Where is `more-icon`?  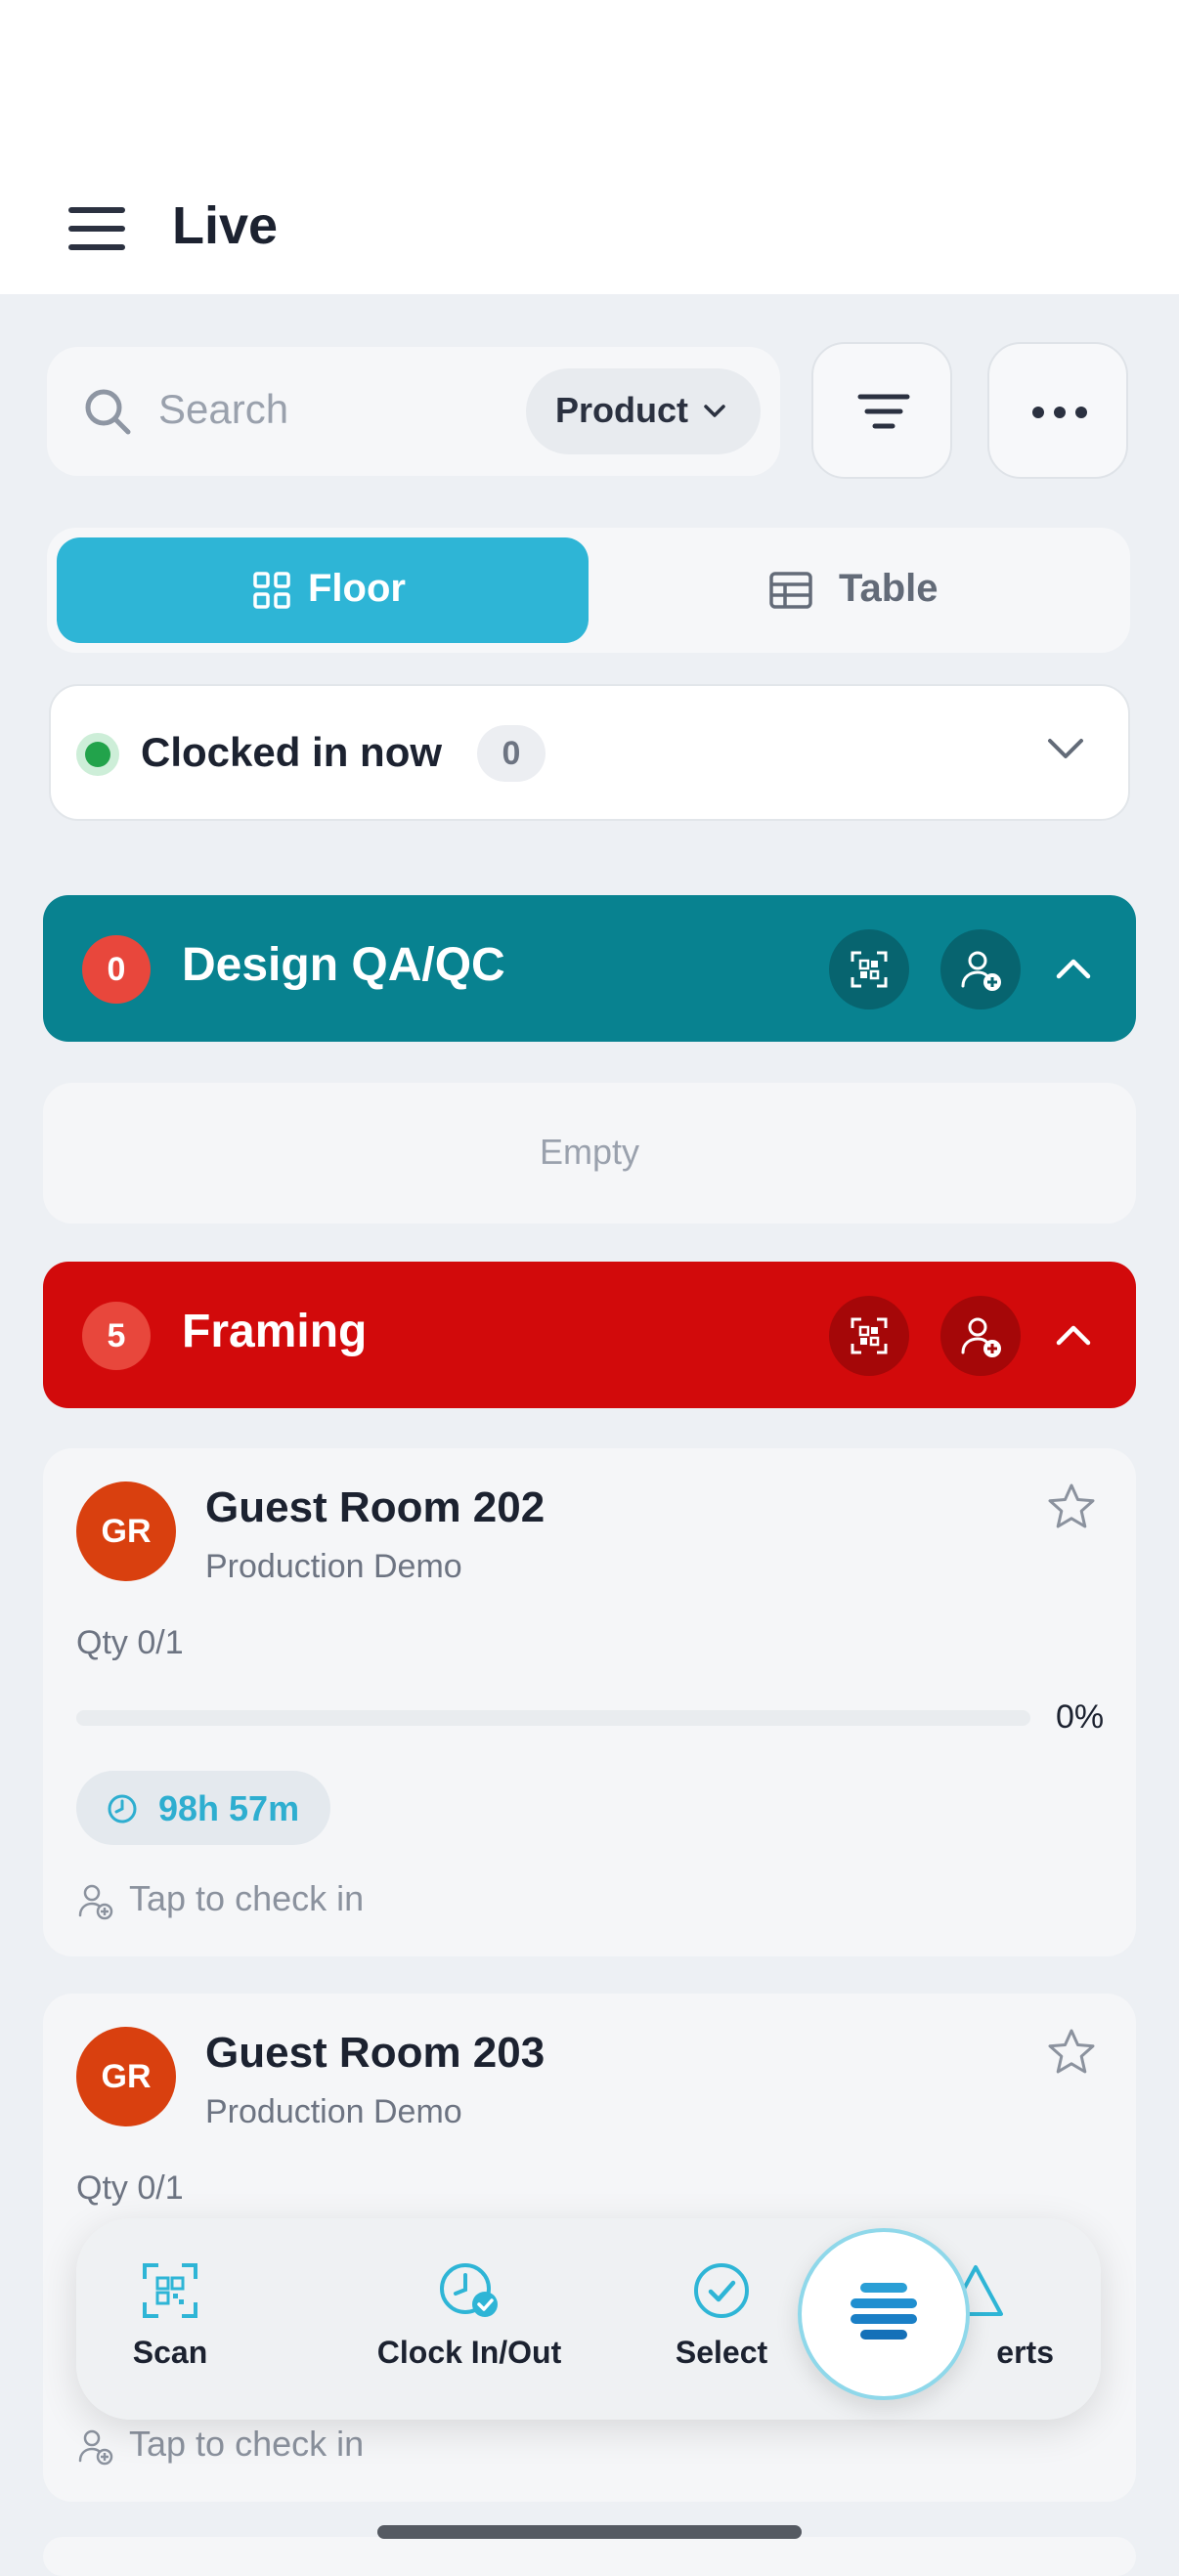 more-icon is located at coordinates (1059, 413).